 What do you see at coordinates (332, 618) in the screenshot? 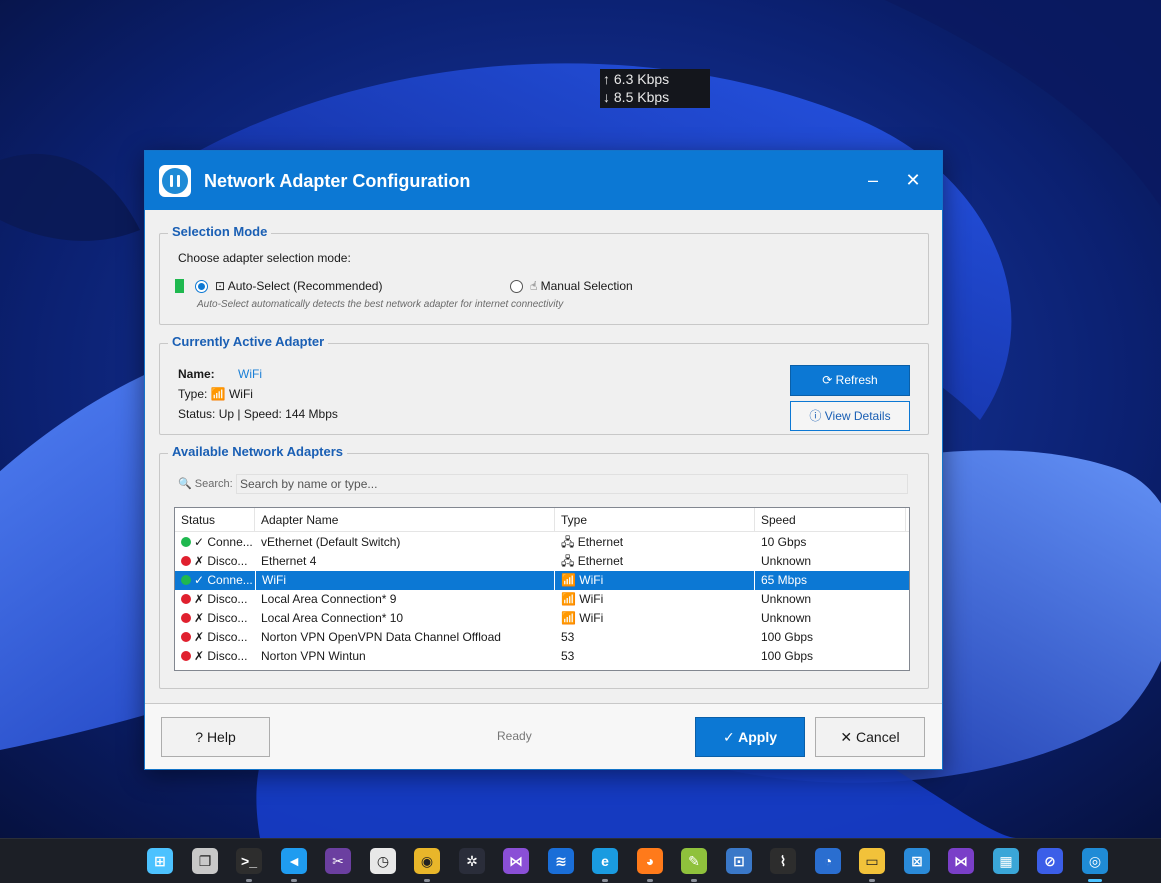
I see `row-name: Local Area Connection* 10` at bounding box center [332, 618].